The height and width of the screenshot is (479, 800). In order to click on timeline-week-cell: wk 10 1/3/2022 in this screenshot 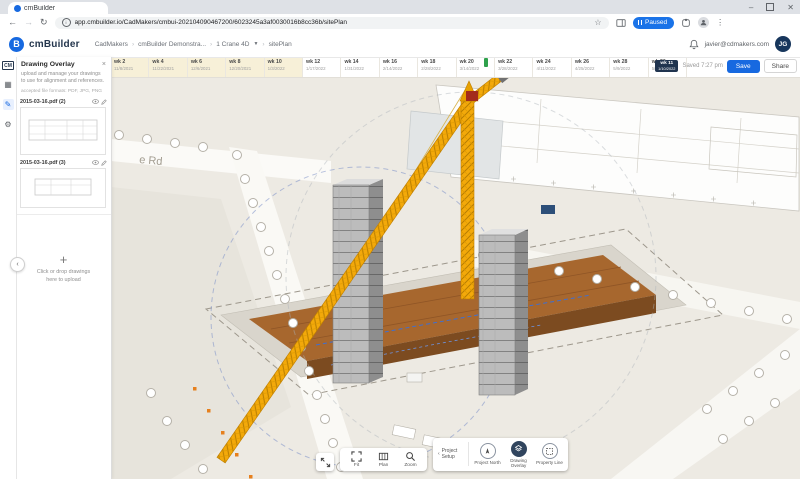, I will do `click(284, 67)`.